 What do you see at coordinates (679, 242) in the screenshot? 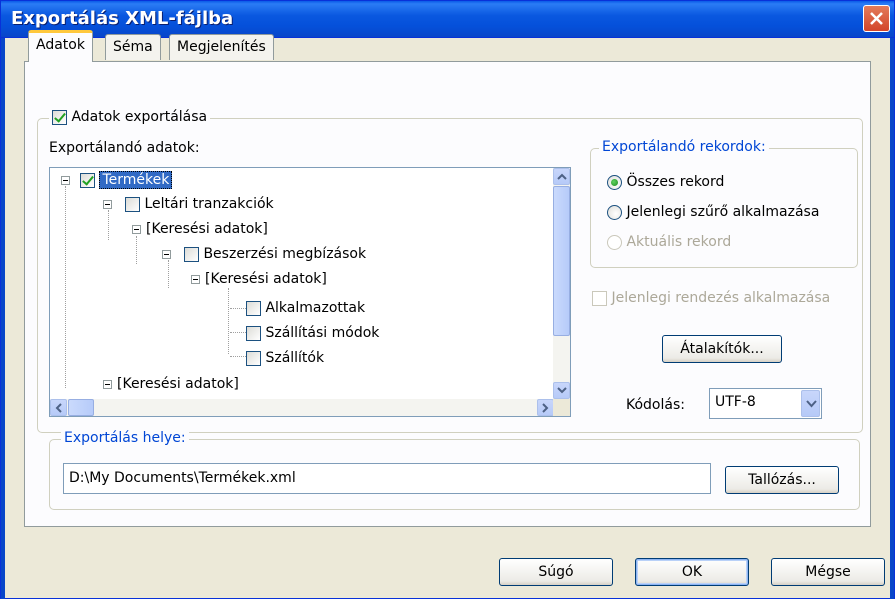
I see `radio-label: Aktuális rekord` at bounding box center [679, 242].